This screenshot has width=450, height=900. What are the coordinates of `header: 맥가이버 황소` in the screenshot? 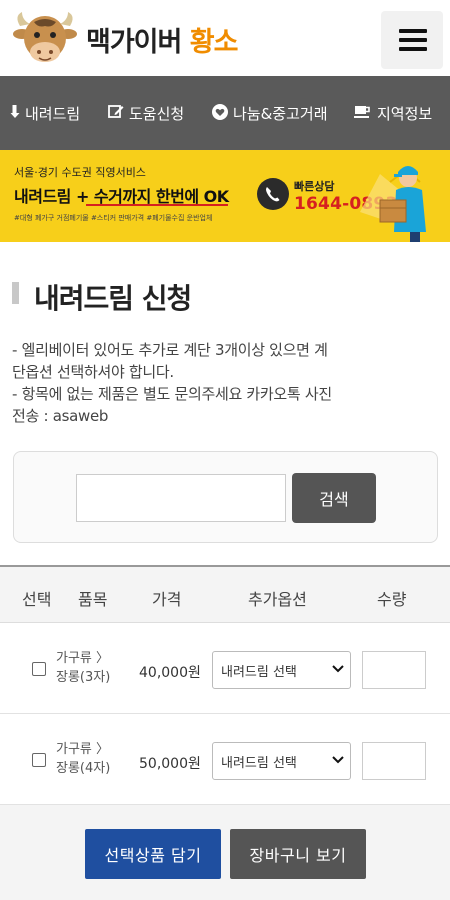 It's located at (225, 38).